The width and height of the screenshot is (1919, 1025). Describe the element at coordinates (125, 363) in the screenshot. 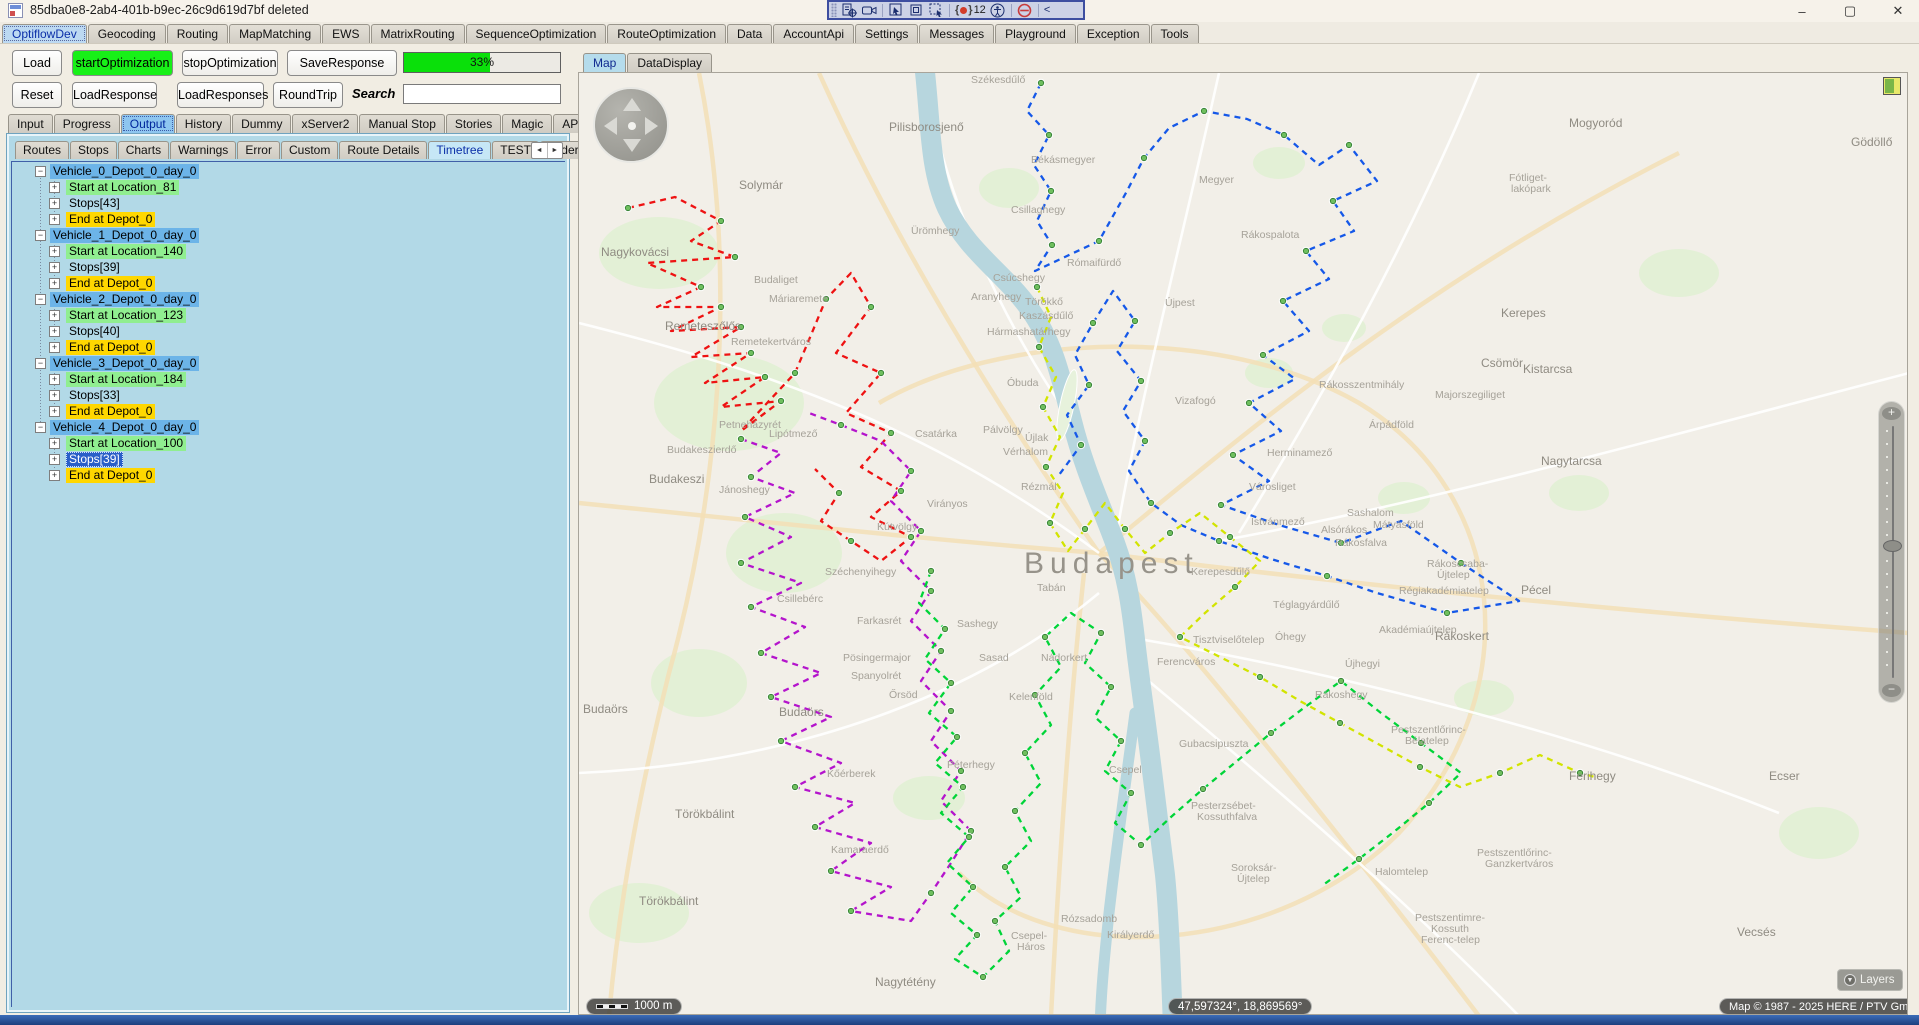

I see `tree-node-vehicle-3-depot-0-day-0: Vehicle_3_Depot_0_day_0` at that location.